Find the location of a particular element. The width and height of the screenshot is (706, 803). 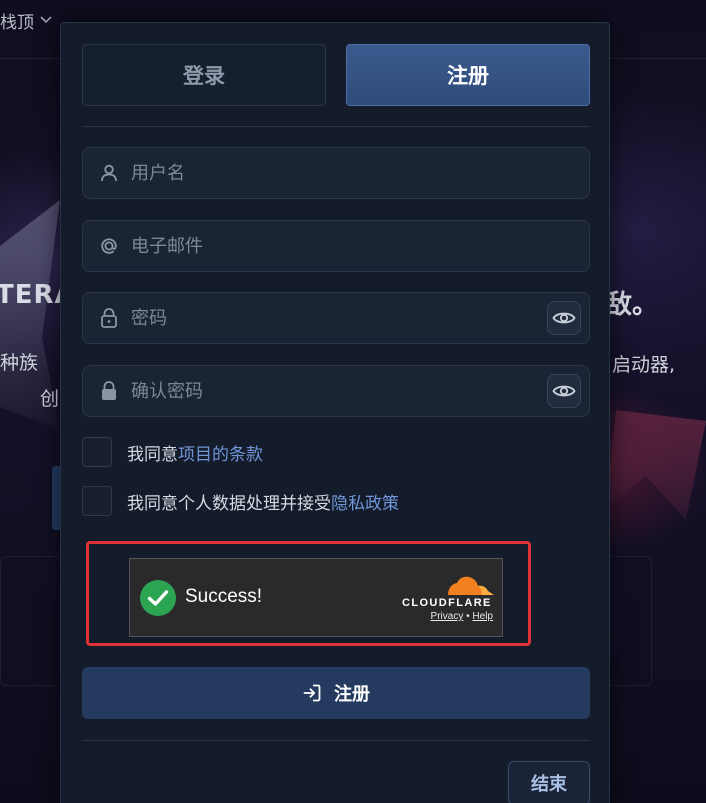

terms-label: 我同意项目的条款 is located at coordinates (195, 452).